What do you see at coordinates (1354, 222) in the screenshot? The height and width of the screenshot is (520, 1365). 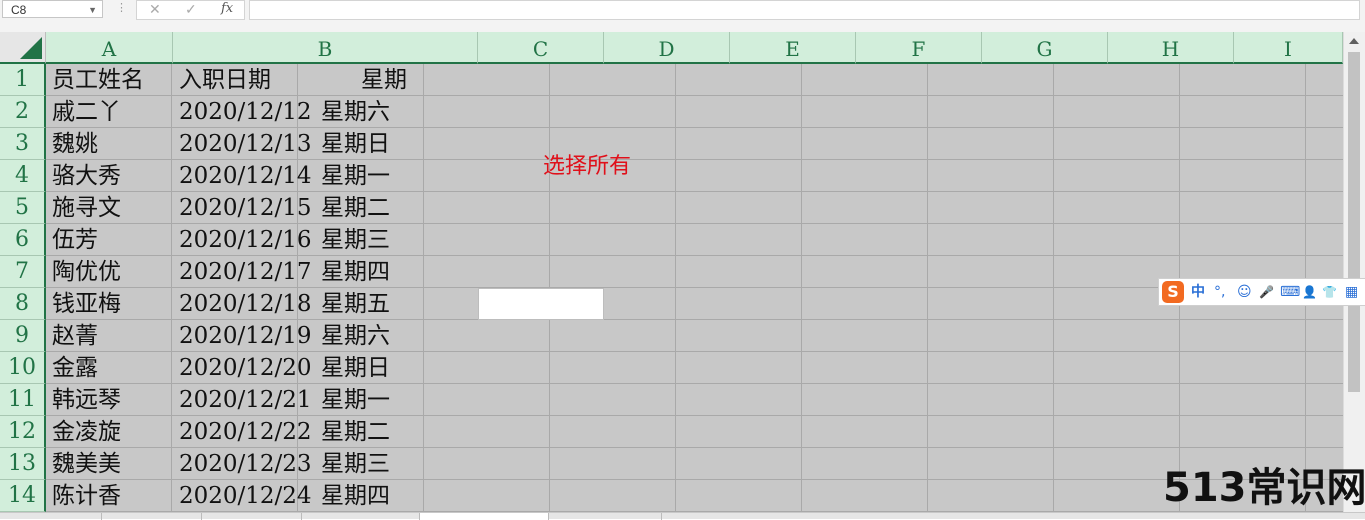 I see `scrollbar-thumb` at bounding box center [1354, 222].